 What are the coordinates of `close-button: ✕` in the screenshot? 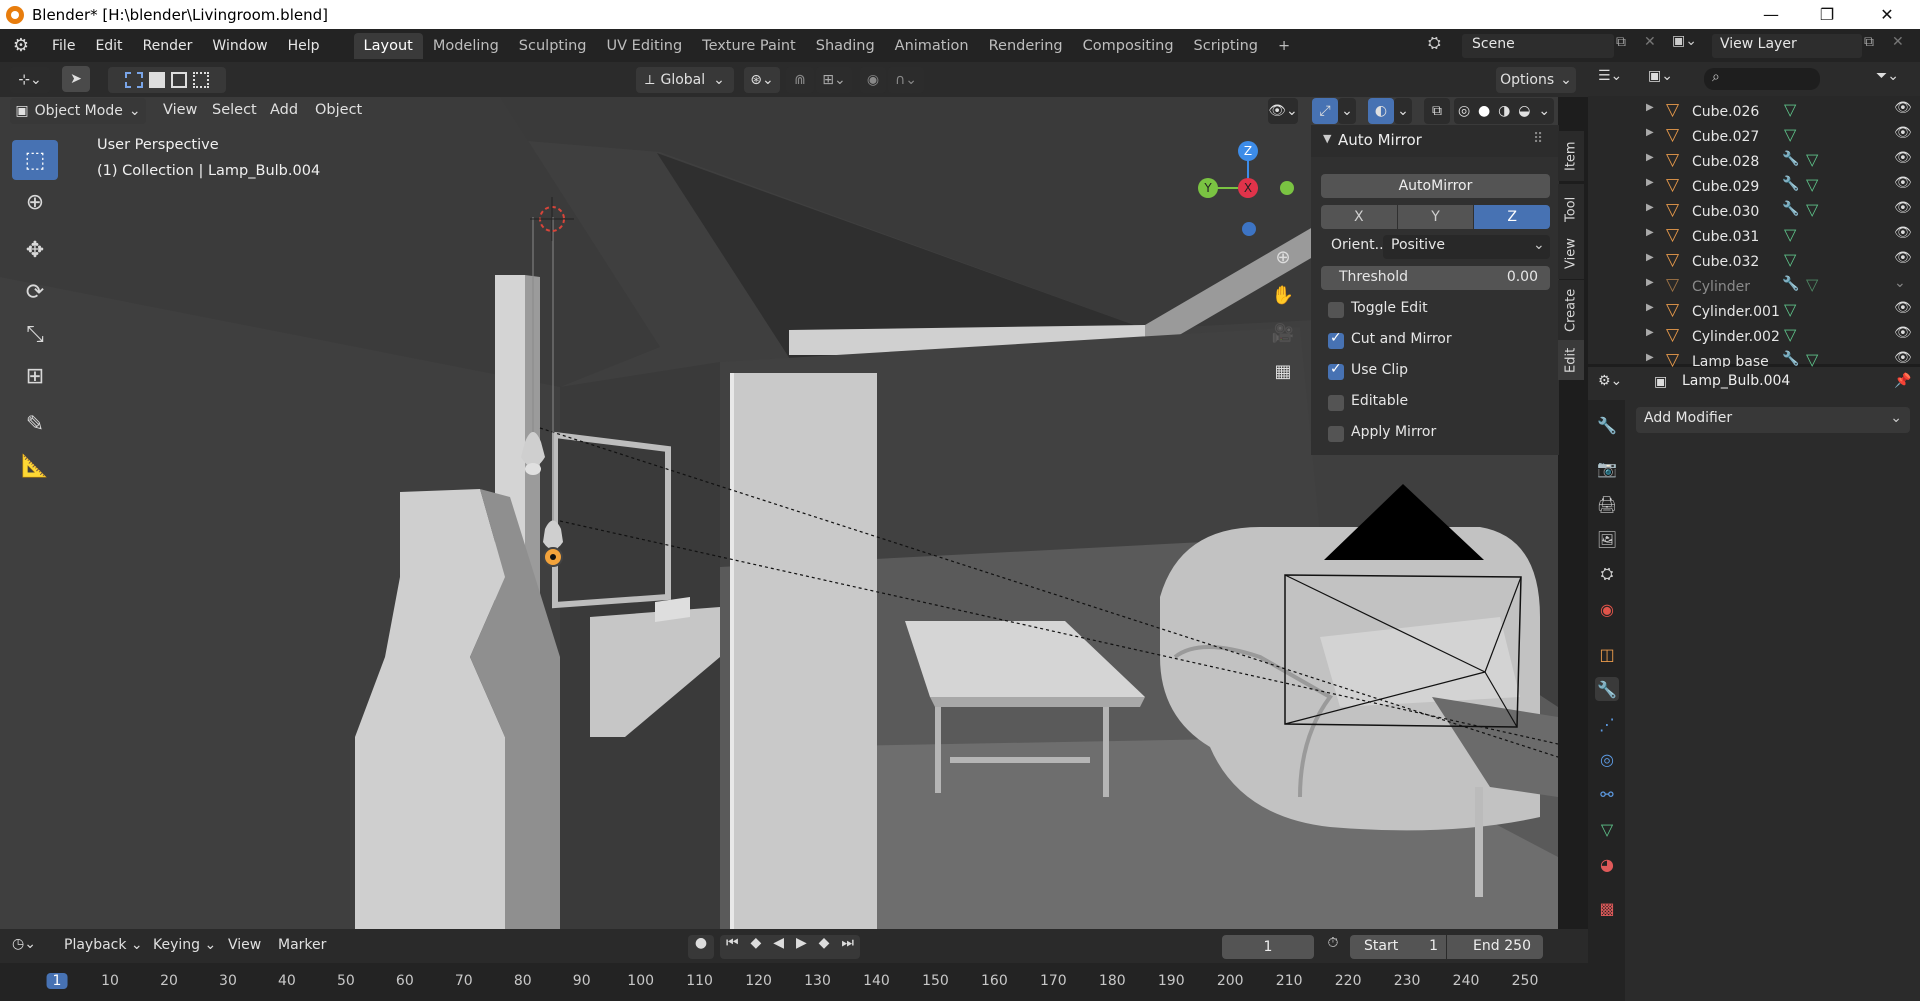 It's located at (1887, 14).